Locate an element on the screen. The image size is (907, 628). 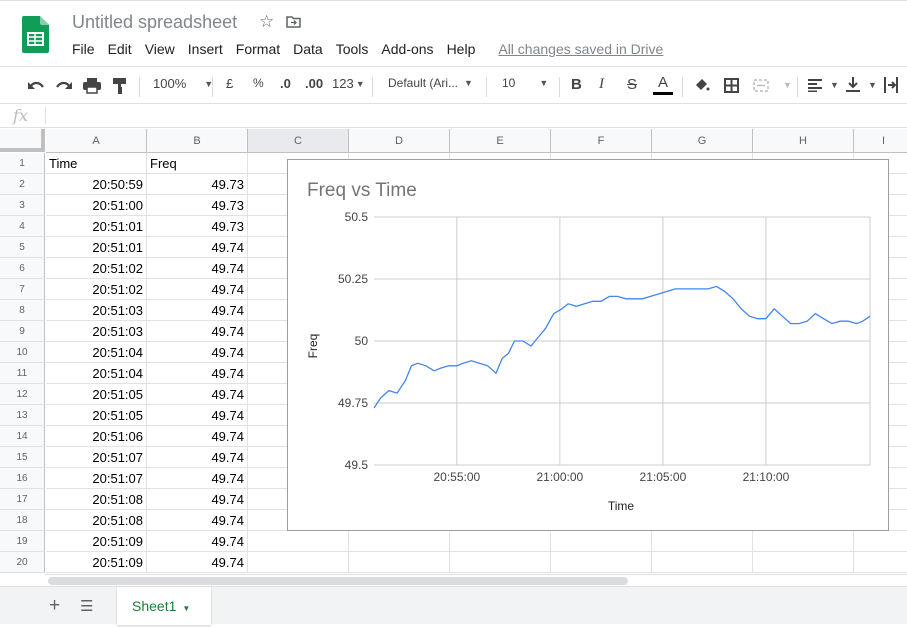
text-color-button: A is located at coordinates (663, 84).